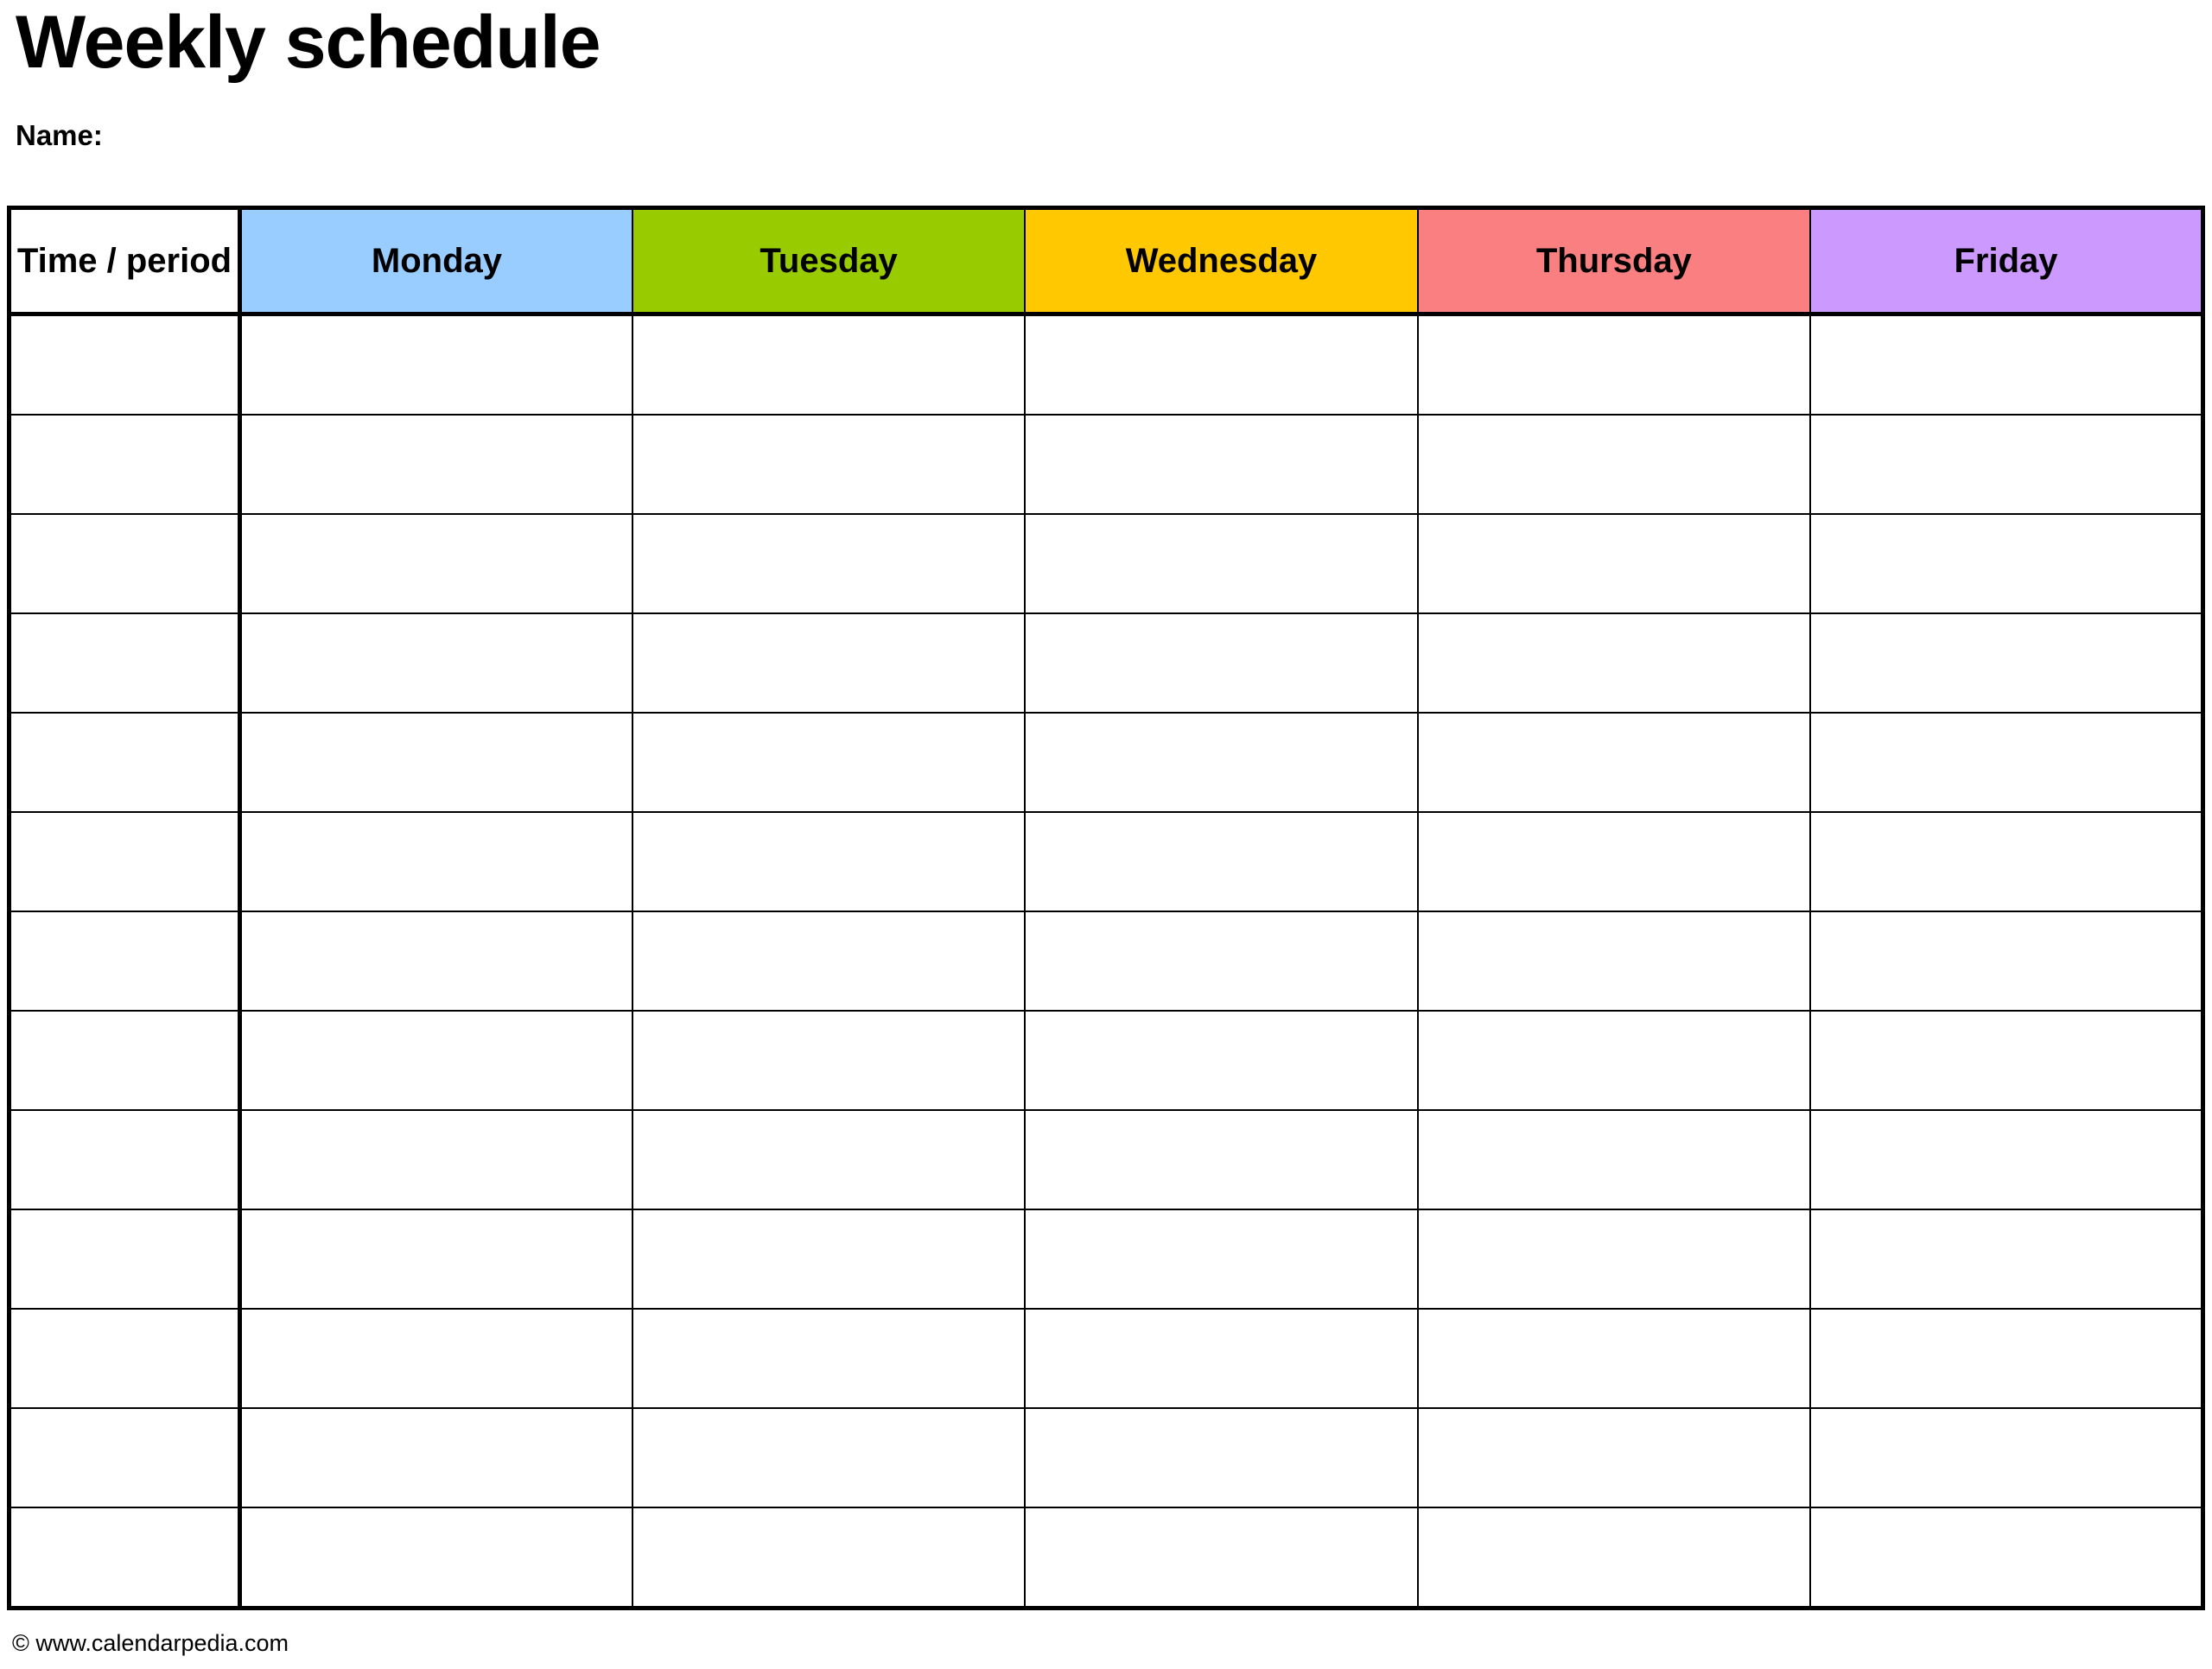  What do you see at coordinates (59, 135) in the screenshot?
I see `name-label: Name:` at bounding box center [59, 135].